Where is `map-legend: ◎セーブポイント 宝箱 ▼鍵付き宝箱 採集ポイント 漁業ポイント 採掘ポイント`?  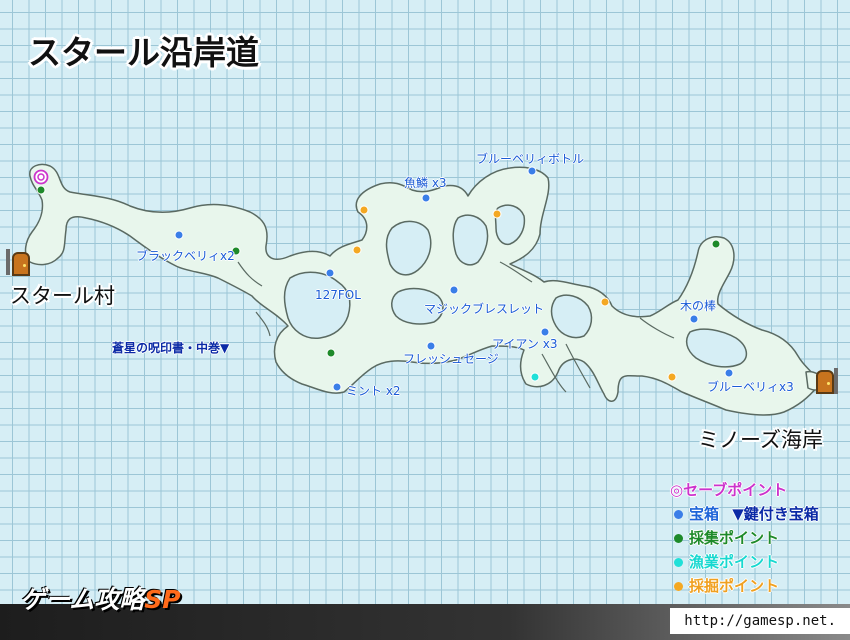
map-legend: ◎セーブポイント 宝箱 ▼鍵付き宝箱 採集ポイント 漁業ポイント 採掘ポイント is located at coordinates (744, 538).